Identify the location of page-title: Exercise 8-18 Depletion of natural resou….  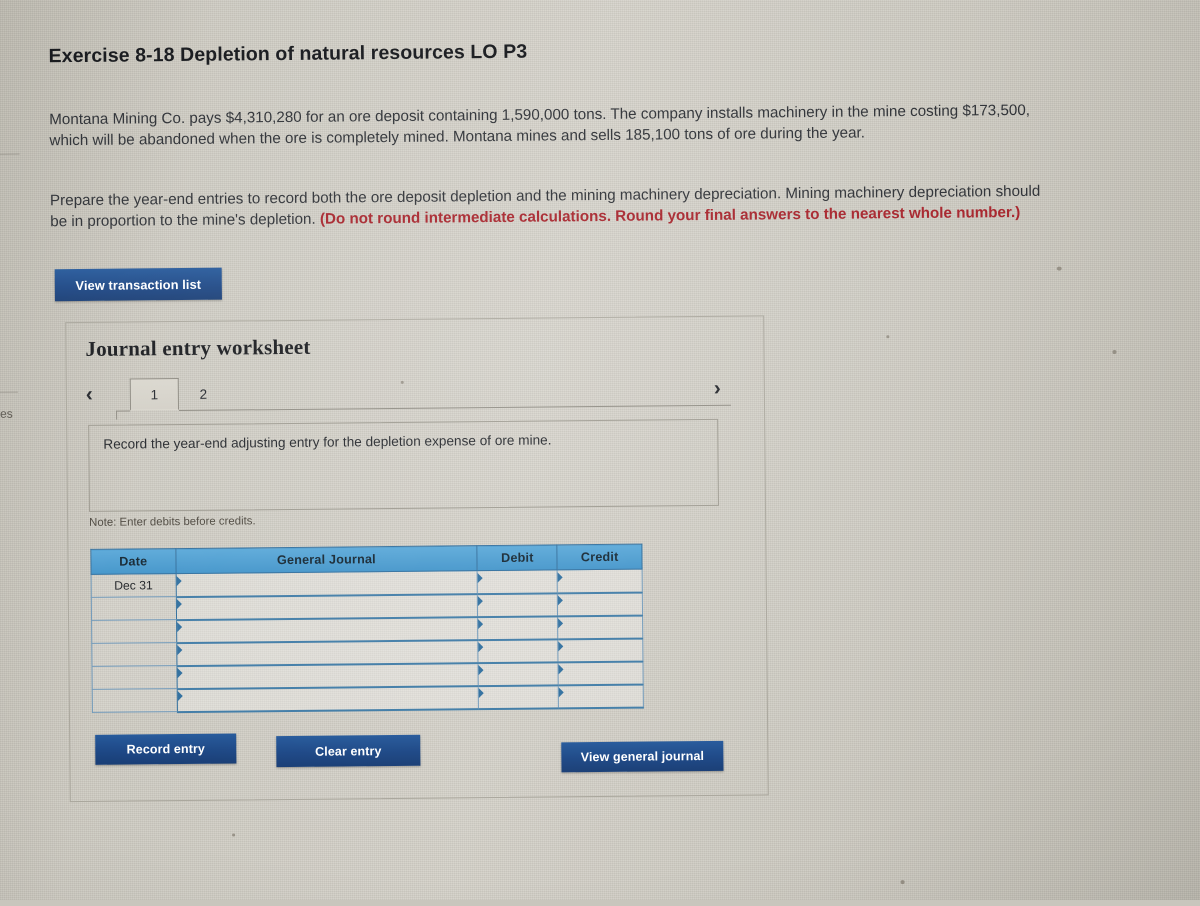
(288, 54).